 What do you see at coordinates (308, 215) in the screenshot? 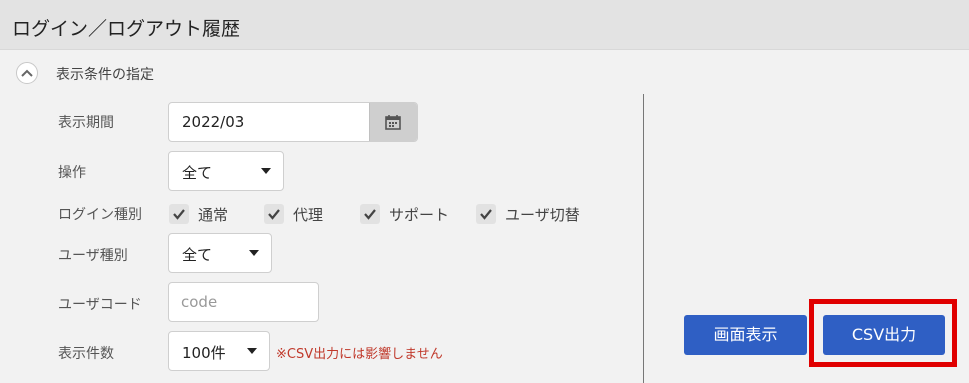
I see `checkbox-label: 代理` at bounding box center [308, 215].